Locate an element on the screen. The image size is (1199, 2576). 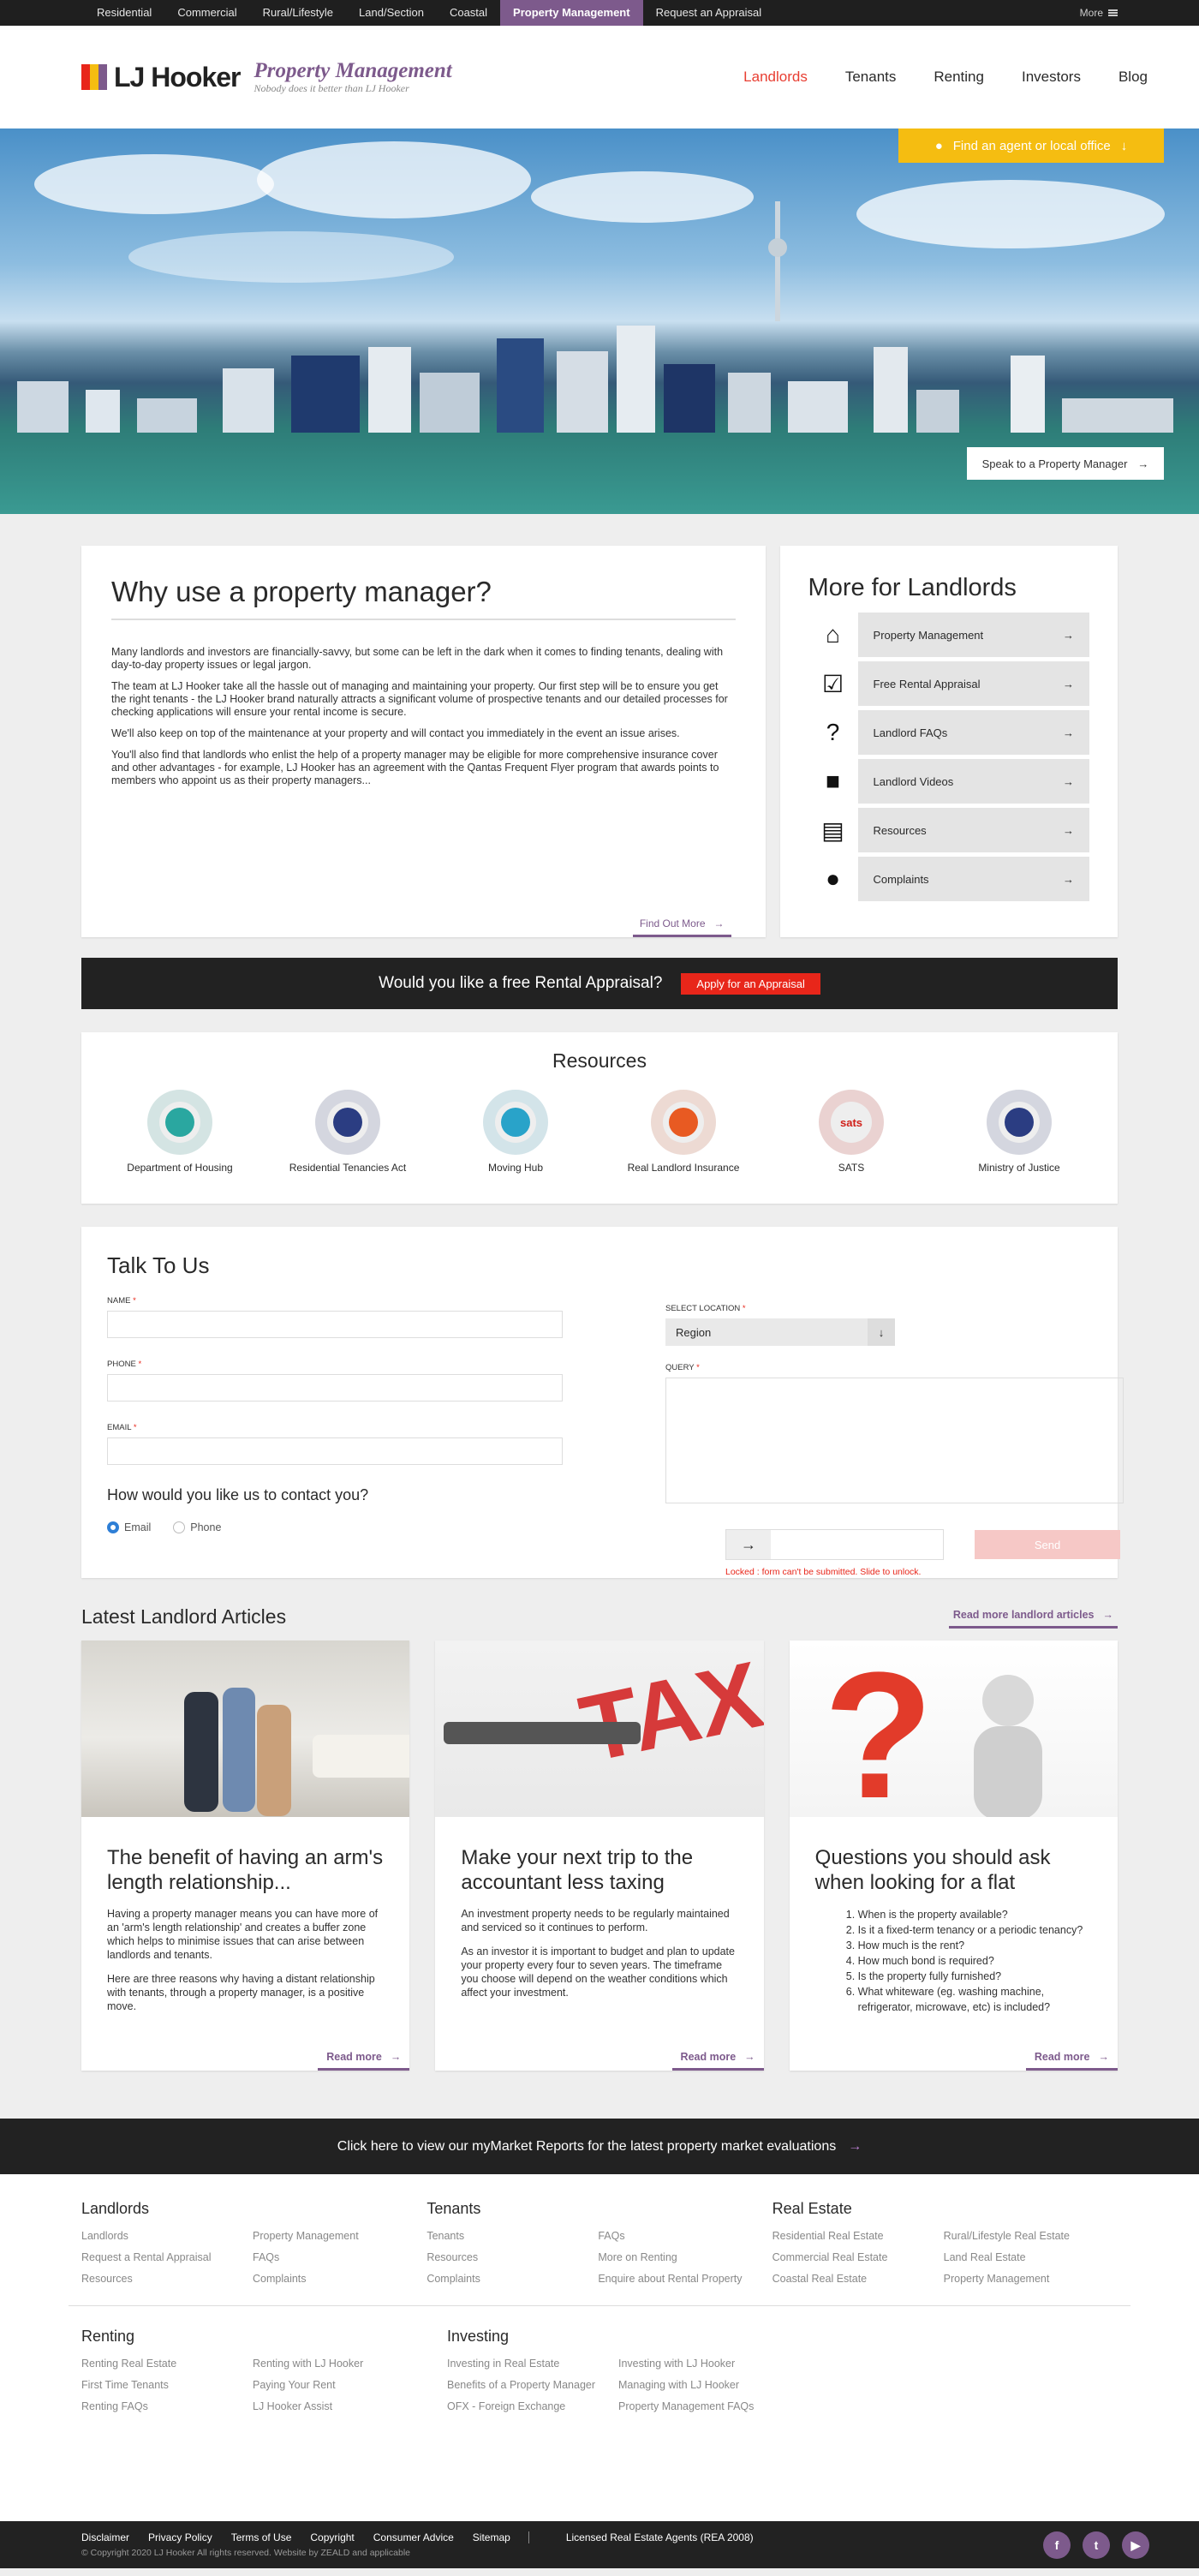
slider-arrow-icon: → is located at coordinates (748, 1545).